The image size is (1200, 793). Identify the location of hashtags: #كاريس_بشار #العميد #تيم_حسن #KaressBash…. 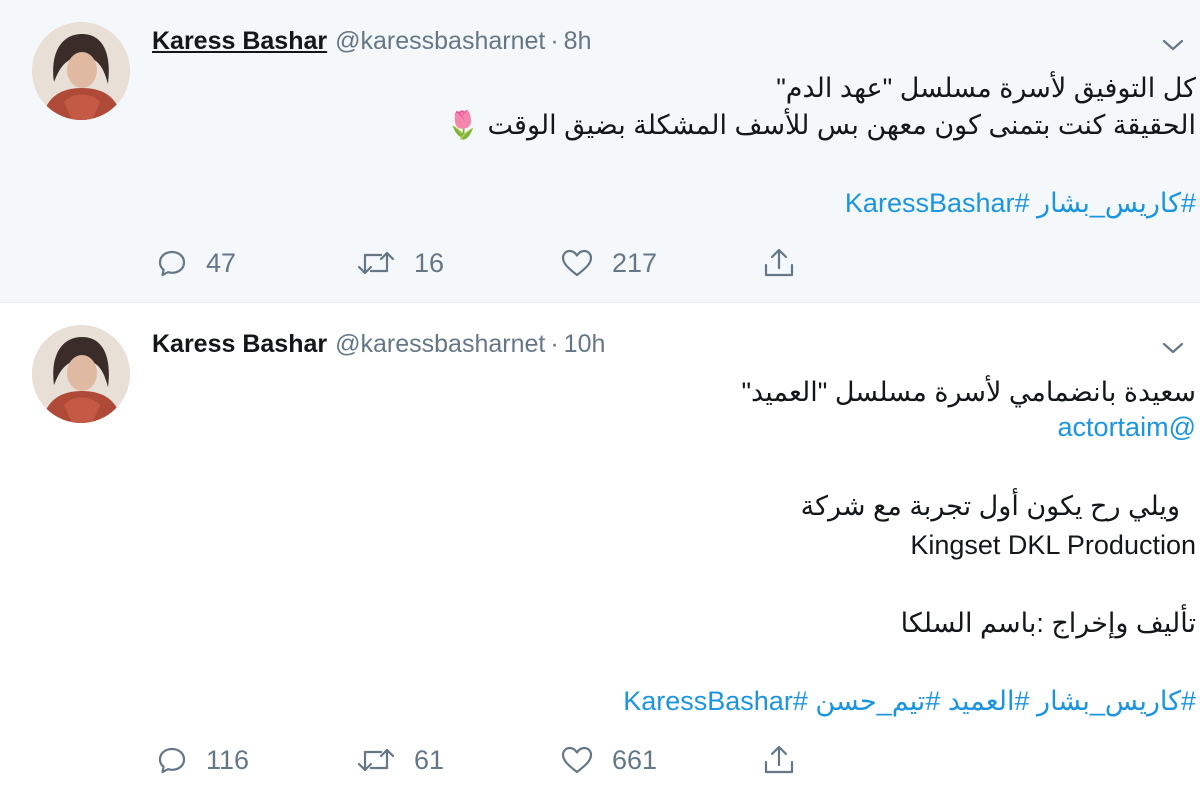
(909, 701).